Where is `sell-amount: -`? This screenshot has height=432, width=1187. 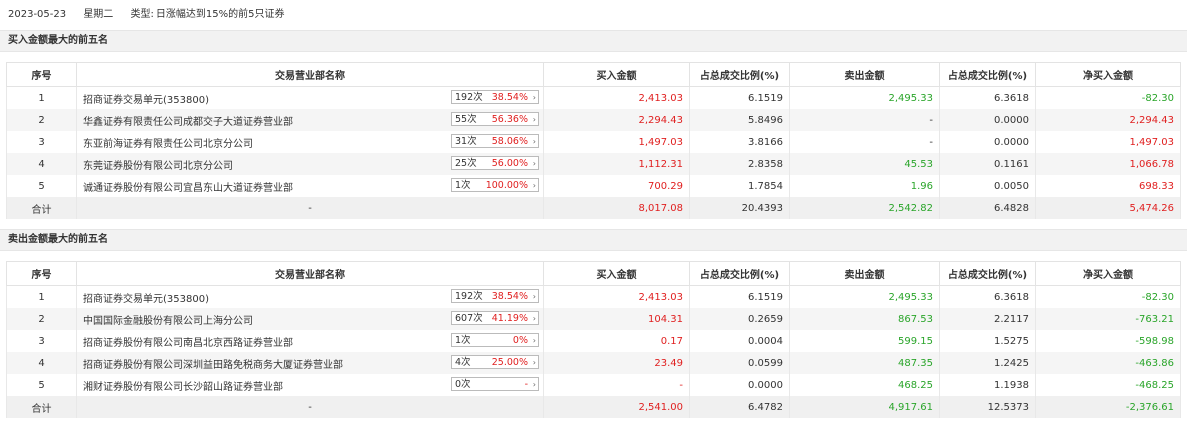 sell-amount: - is located at coordinates (864, 120).